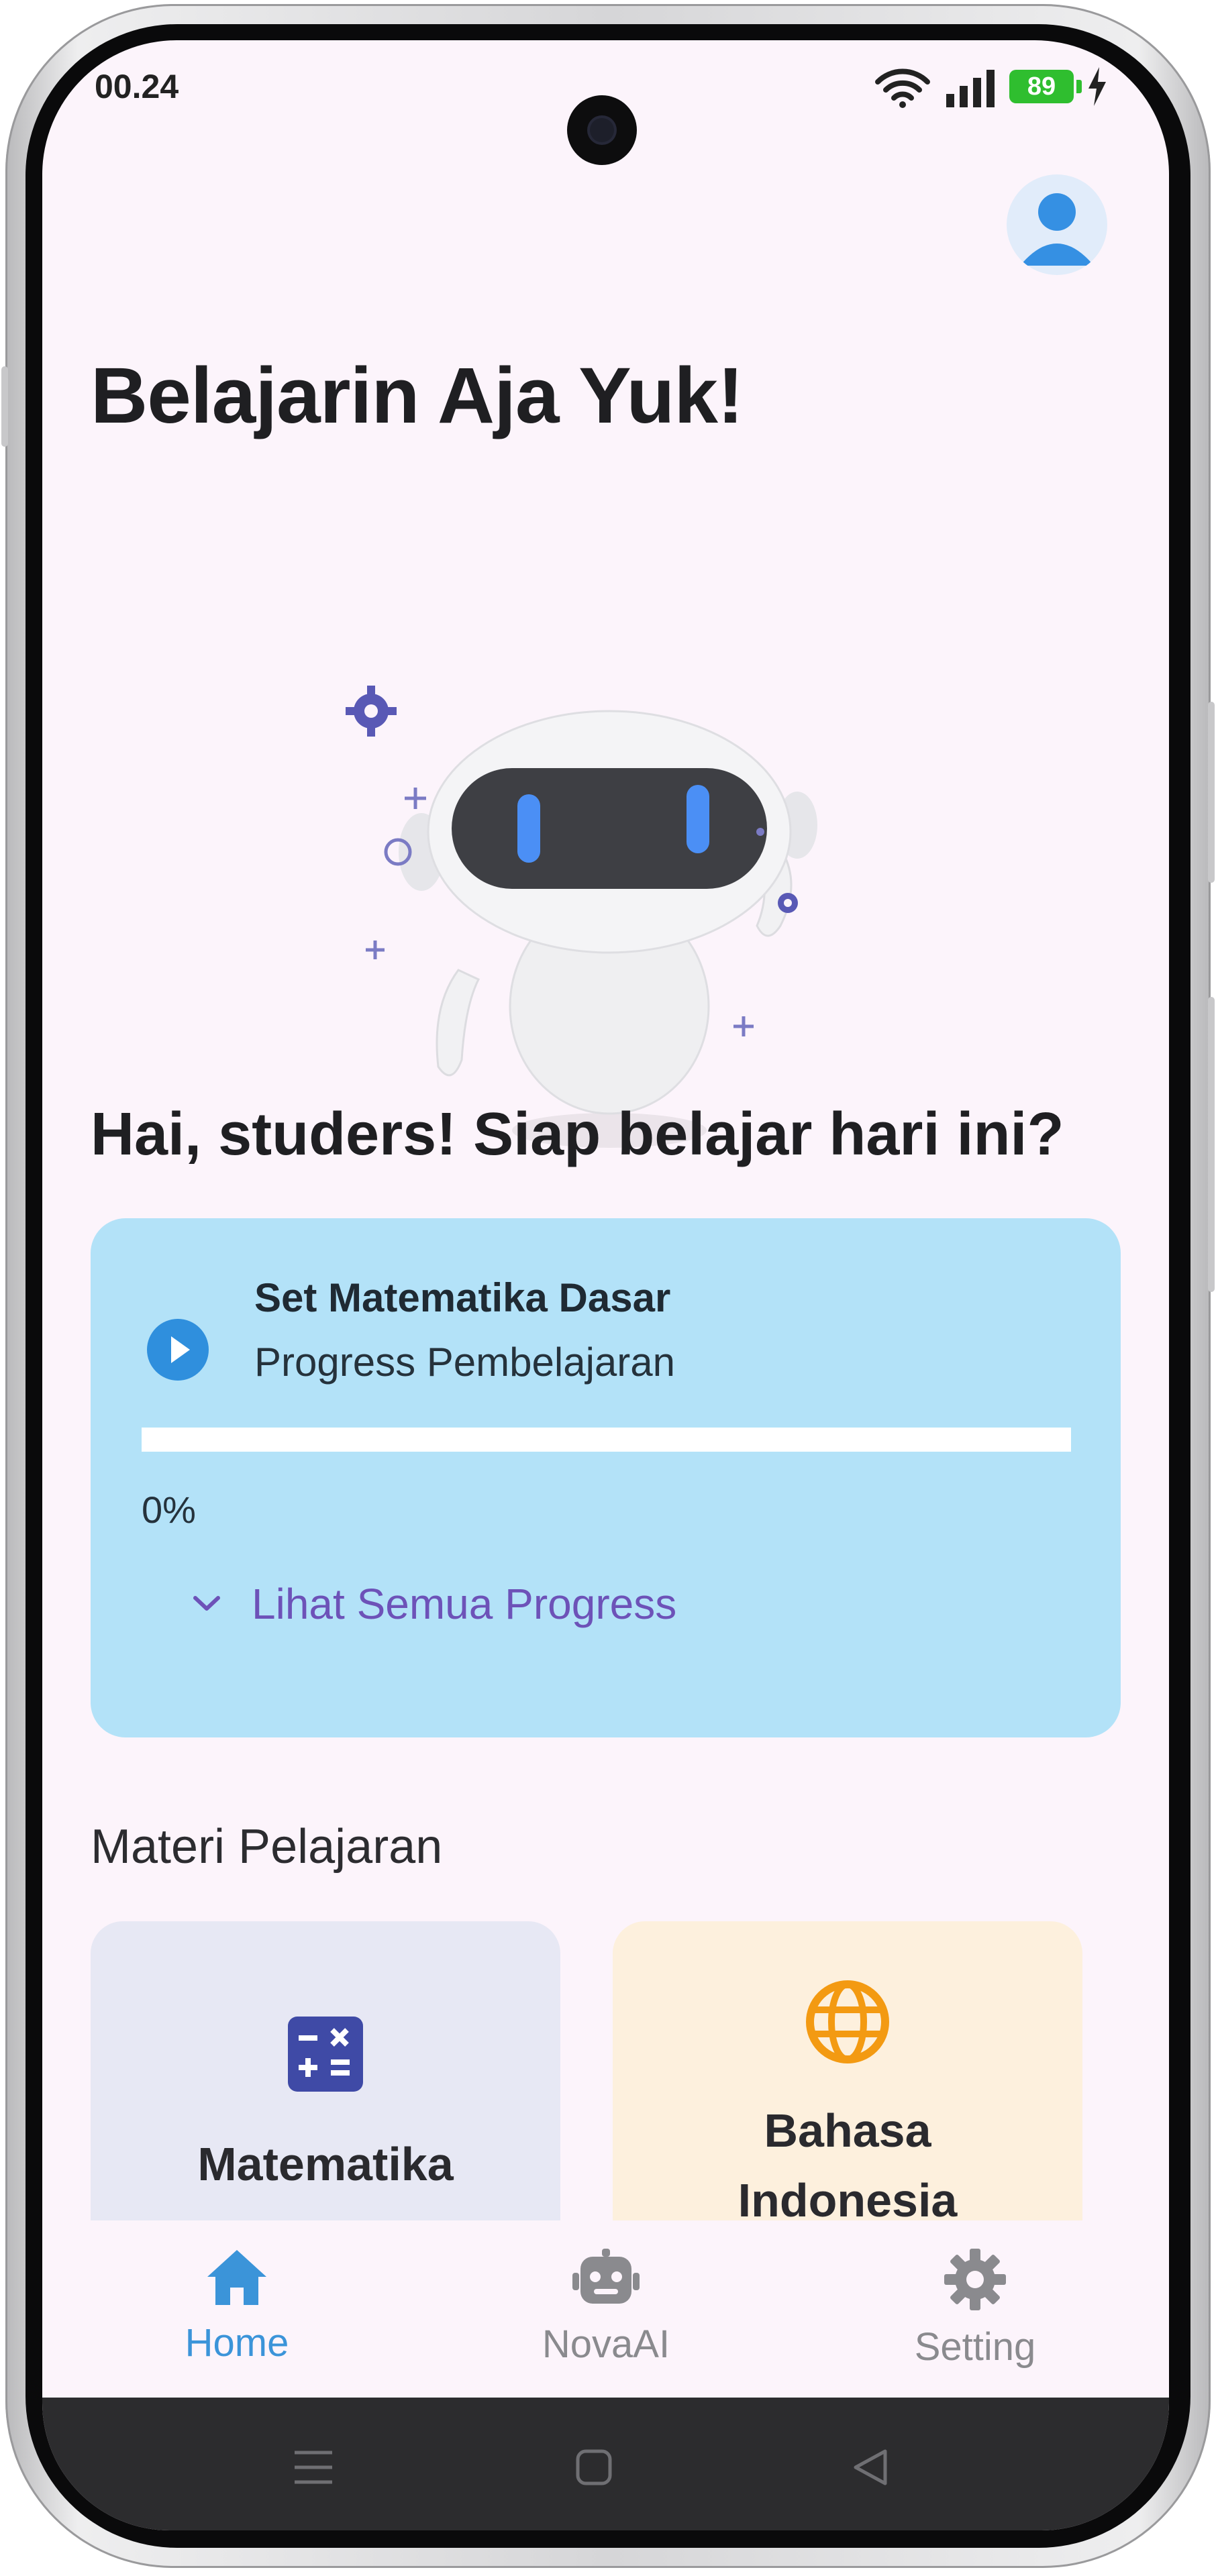  Describe the element at coordinates (870, 2467) in the screenshot. I see `back-icon` at that location.